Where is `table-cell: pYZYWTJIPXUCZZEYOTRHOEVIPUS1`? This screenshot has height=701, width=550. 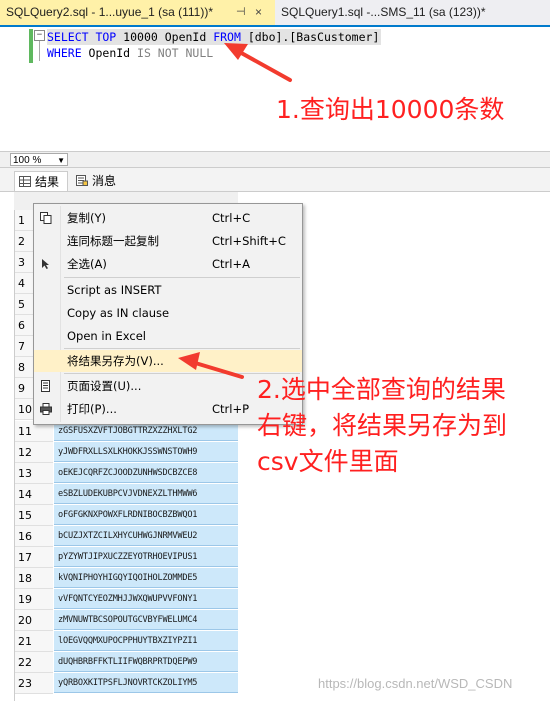 table-cell: pYZYWTJIPXUCZZEYOTRHOEVIPUS1 is located at coordinates (146, 556).